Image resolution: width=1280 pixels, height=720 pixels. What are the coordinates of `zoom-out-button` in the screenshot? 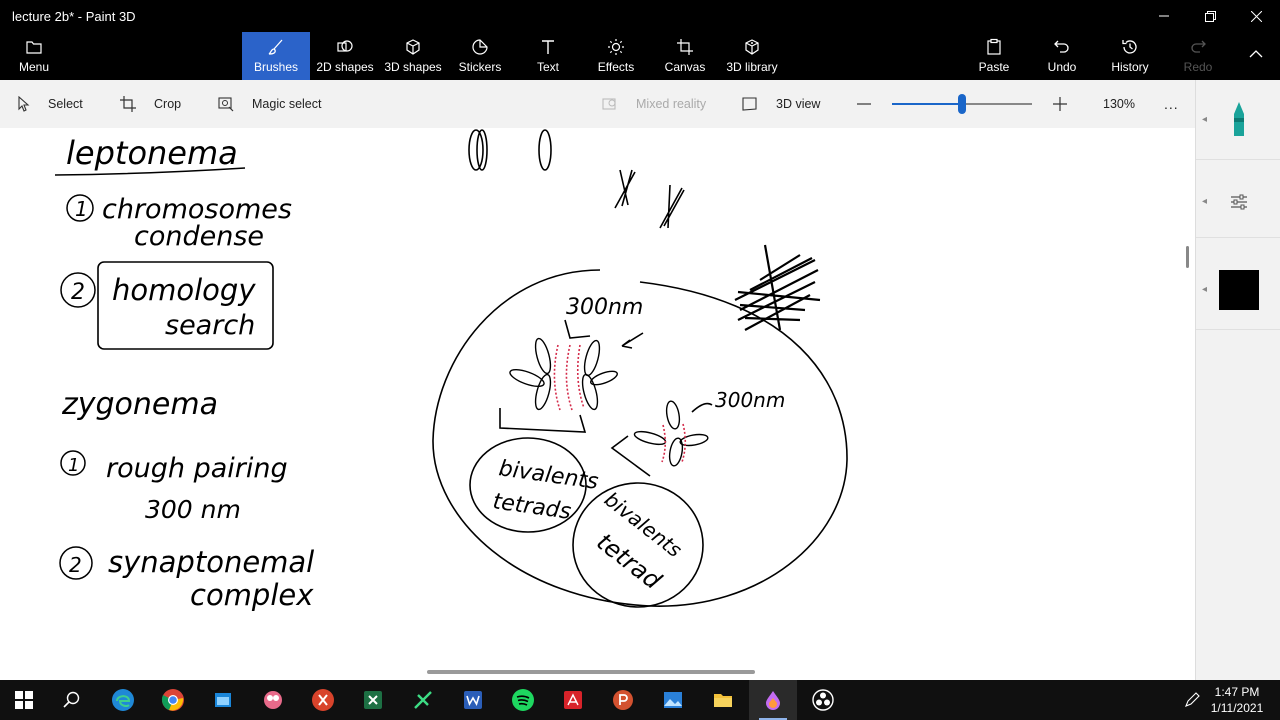 It's located at (864, 104).